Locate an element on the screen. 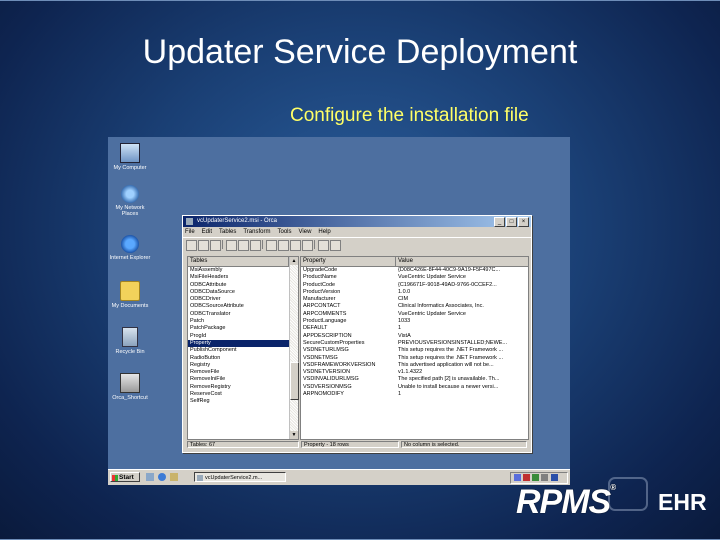 This screenshot has height=540, width=720. property-row: ARPCOMMENTS VueCentric Updater Service is located at coordinates (414, 314).